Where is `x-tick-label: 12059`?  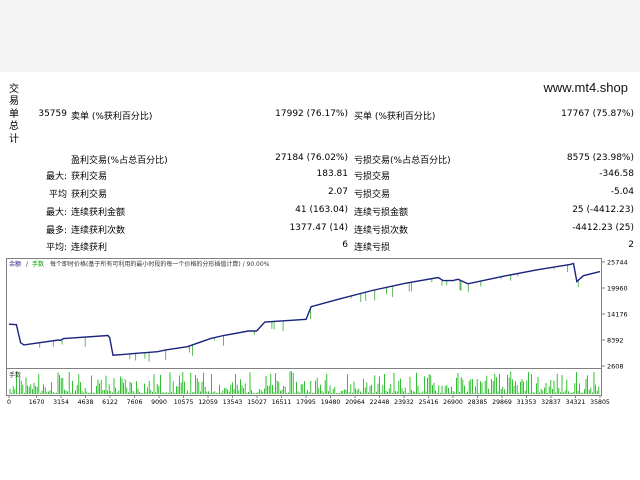 x-tick-label: 12059 is located at coordinates (208, 402).